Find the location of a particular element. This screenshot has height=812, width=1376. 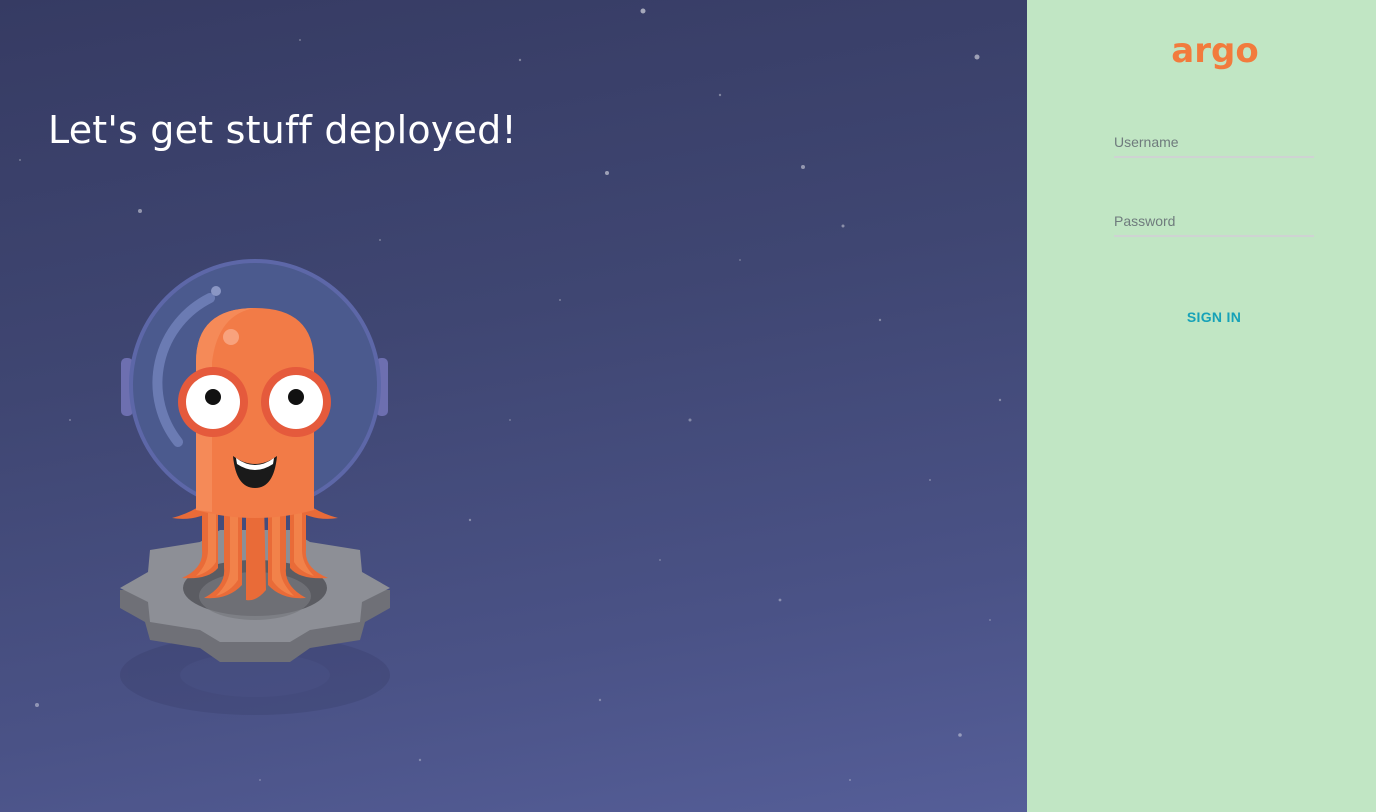

password-input is located at coordinates (1214, 224).